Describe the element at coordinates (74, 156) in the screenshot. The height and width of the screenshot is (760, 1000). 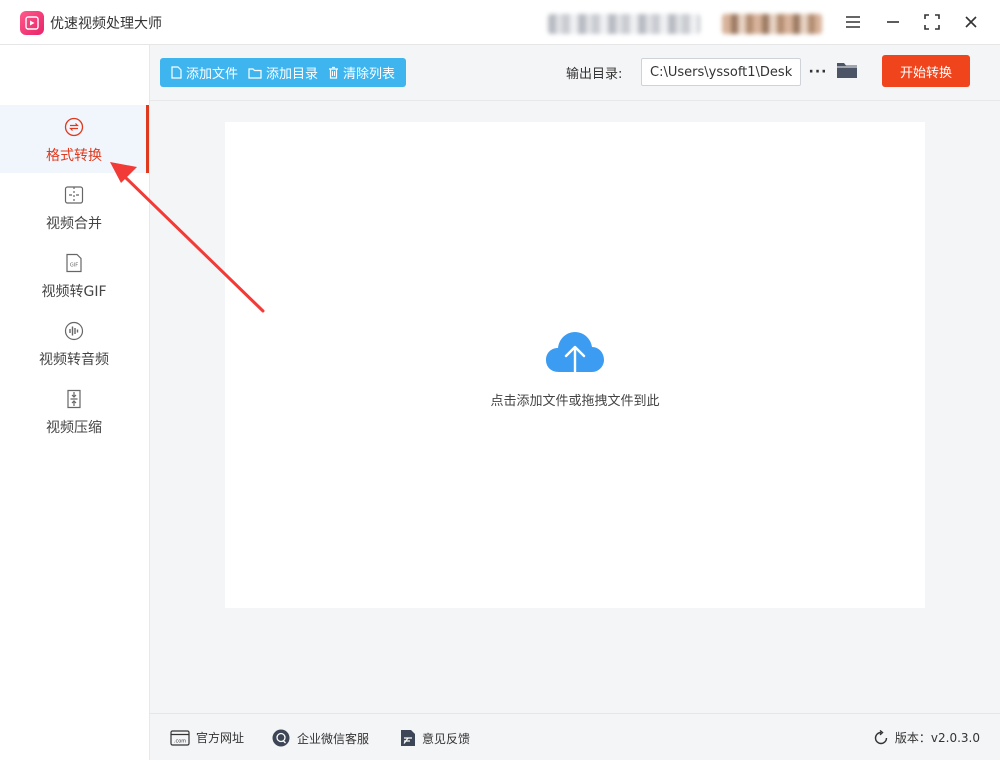
I see `sidebar-item-label: 格式转换` at that location.